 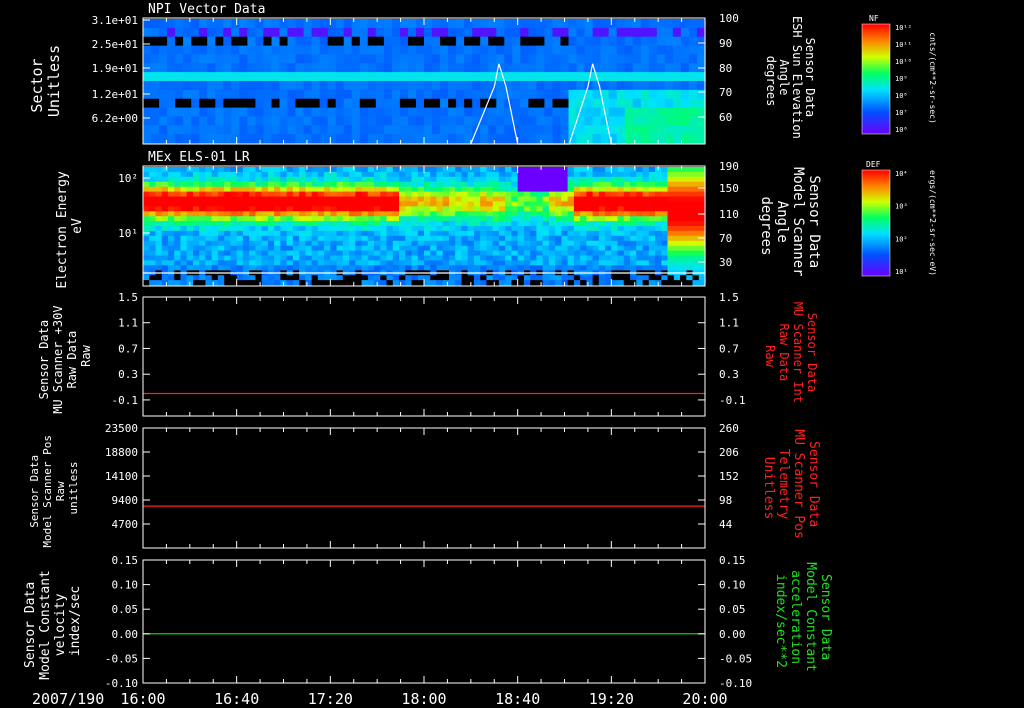 What do you see at coordinates (729, 452) in the screenshot?
I see `y2tick-label: 206` at bounding box center [729, 452].